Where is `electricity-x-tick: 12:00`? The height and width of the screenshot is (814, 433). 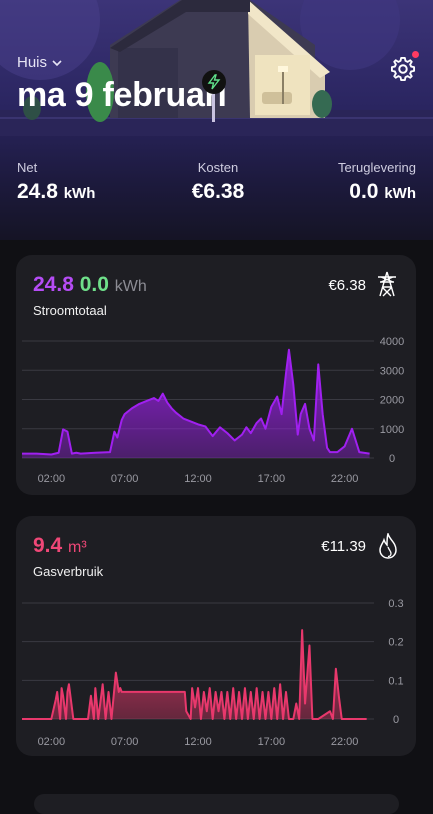 electricity-x-tick: 12:00 is located at coordinates (198, 479).